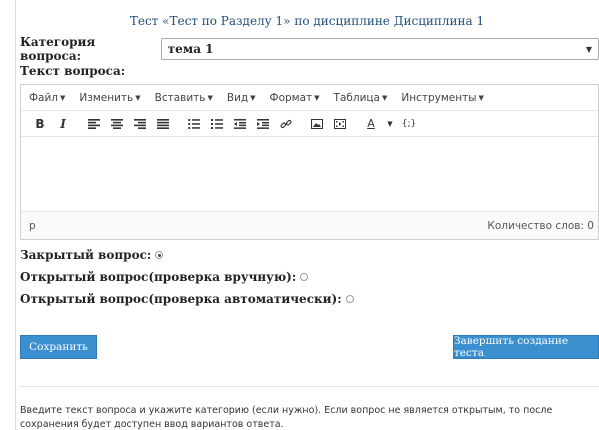  I want to click on category-selected-value: тема 1, so click(190, 49).